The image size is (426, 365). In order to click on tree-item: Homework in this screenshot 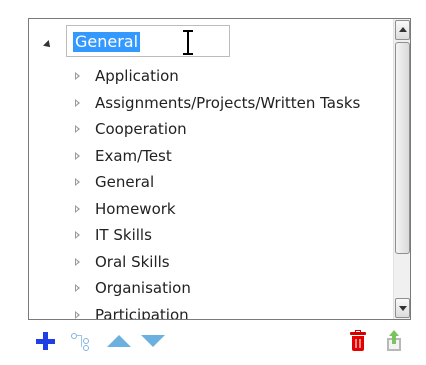, I will do `click(230, 210)`.